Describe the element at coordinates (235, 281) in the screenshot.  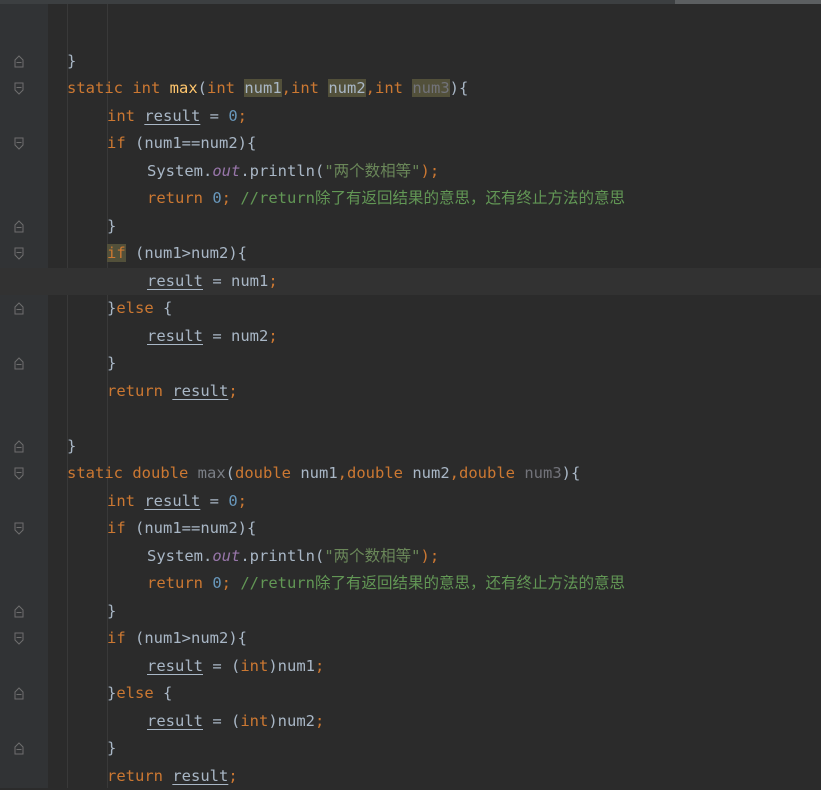
I see `code-token: = num1` at that location.